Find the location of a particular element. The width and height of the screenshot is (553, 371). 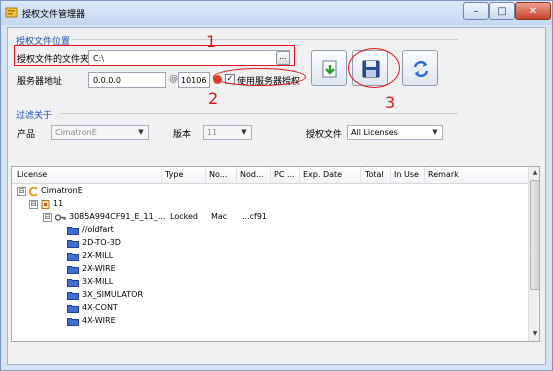

version-select: 11 ▼ is located at coordinates (227, 132).